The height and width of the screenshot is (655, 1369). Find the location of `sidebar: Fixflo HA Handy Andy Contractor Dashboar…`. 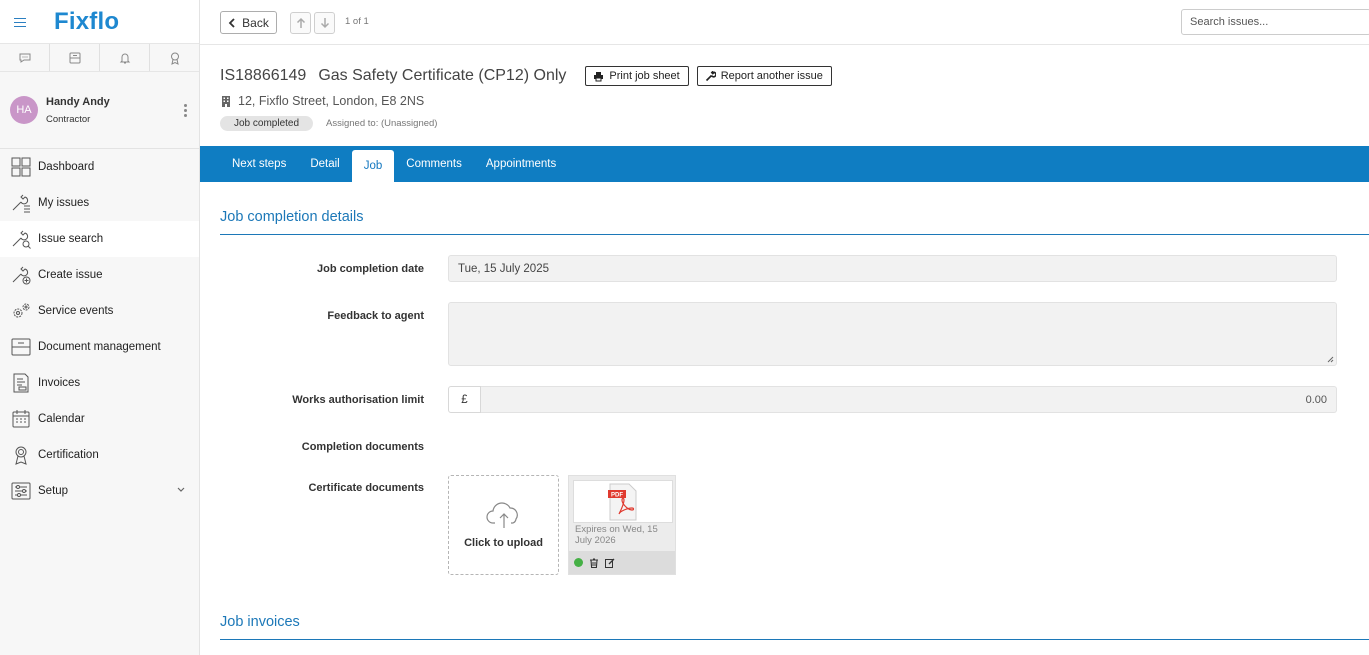

sidebar: Fixflo HA Handy Andy Contractor Dashboar… is located at coordinates (100, 327).